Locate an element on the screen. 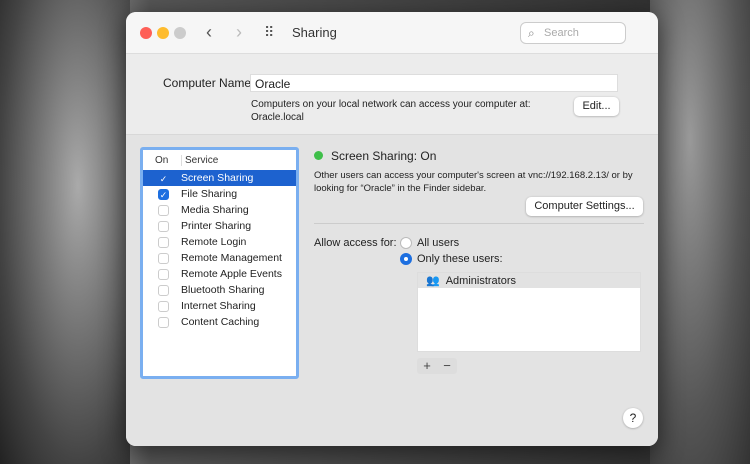 Image resolution: width=750 pixels, height=464 pixels. list-header: On Service is located at coordinates (219, 160).